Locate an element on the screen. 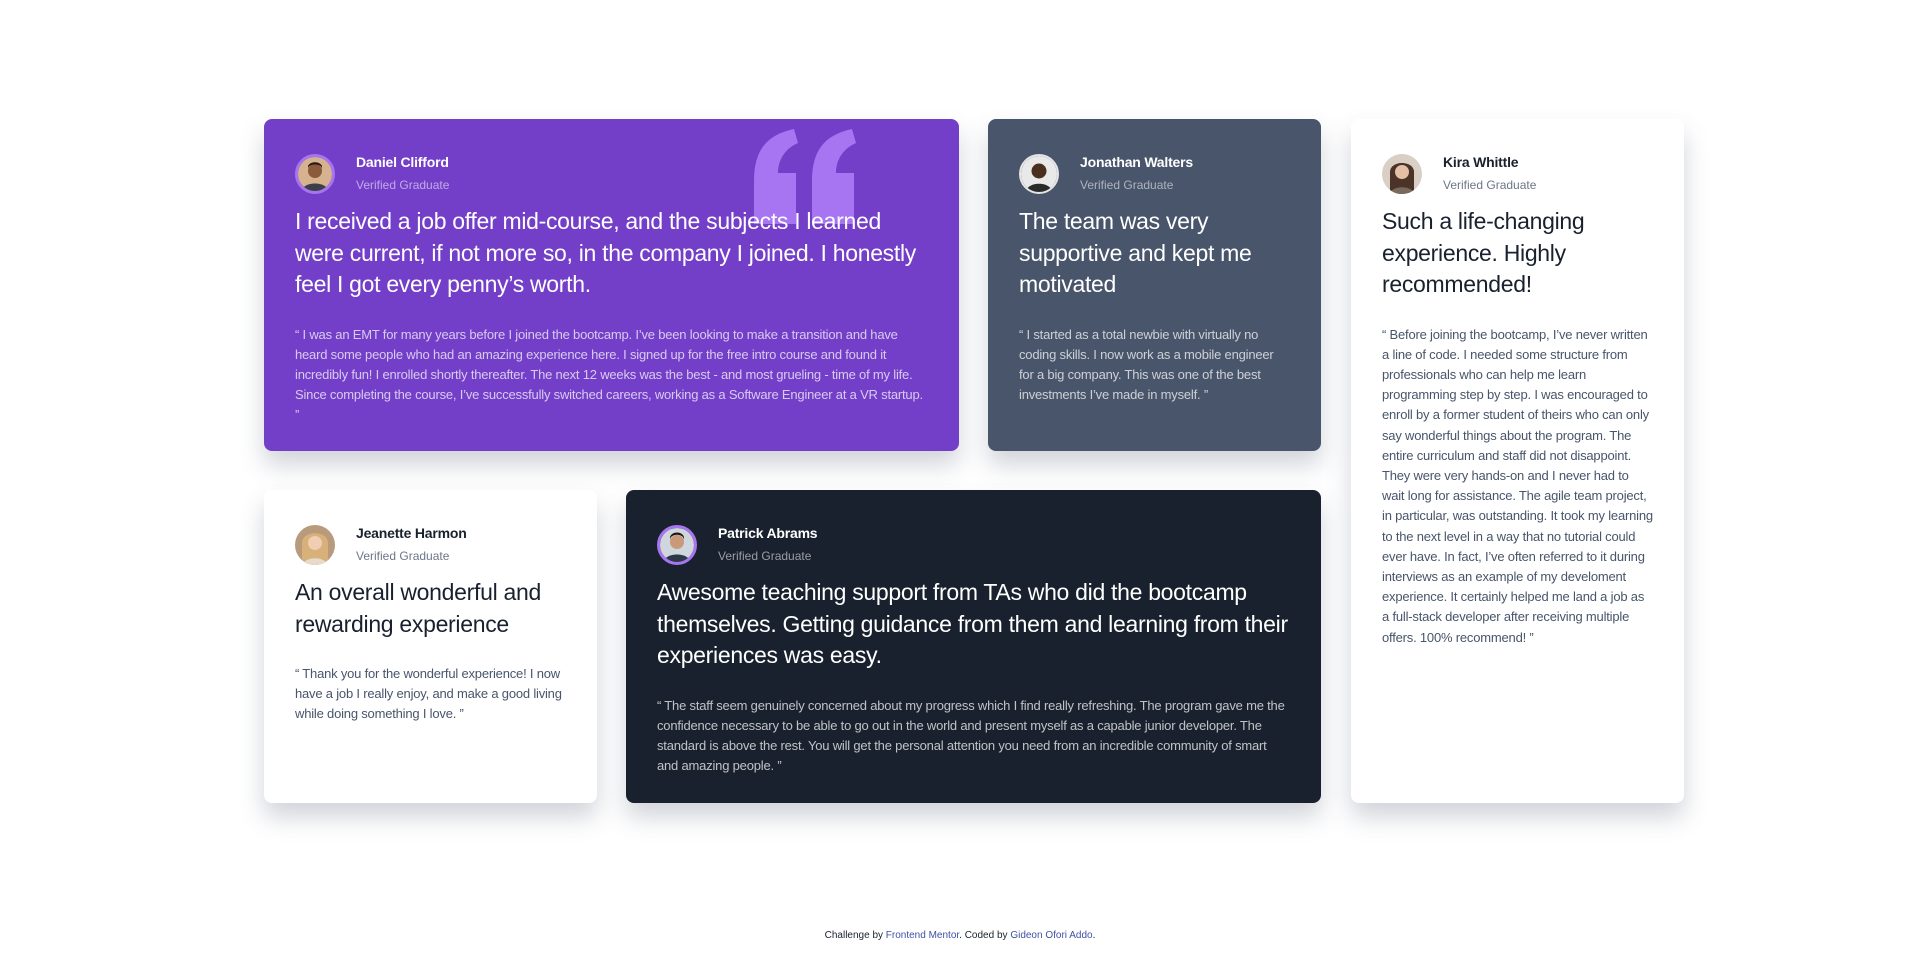 The image size is (1920, 970). author-block: Kira Whittle Verified Graduate is located at coordinates (1518, 173).